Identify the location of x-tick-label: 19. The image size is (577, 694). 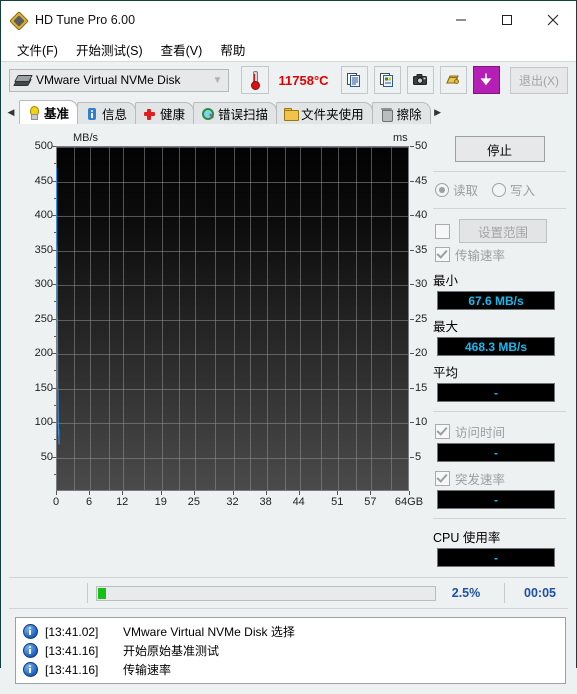
(161, 502).